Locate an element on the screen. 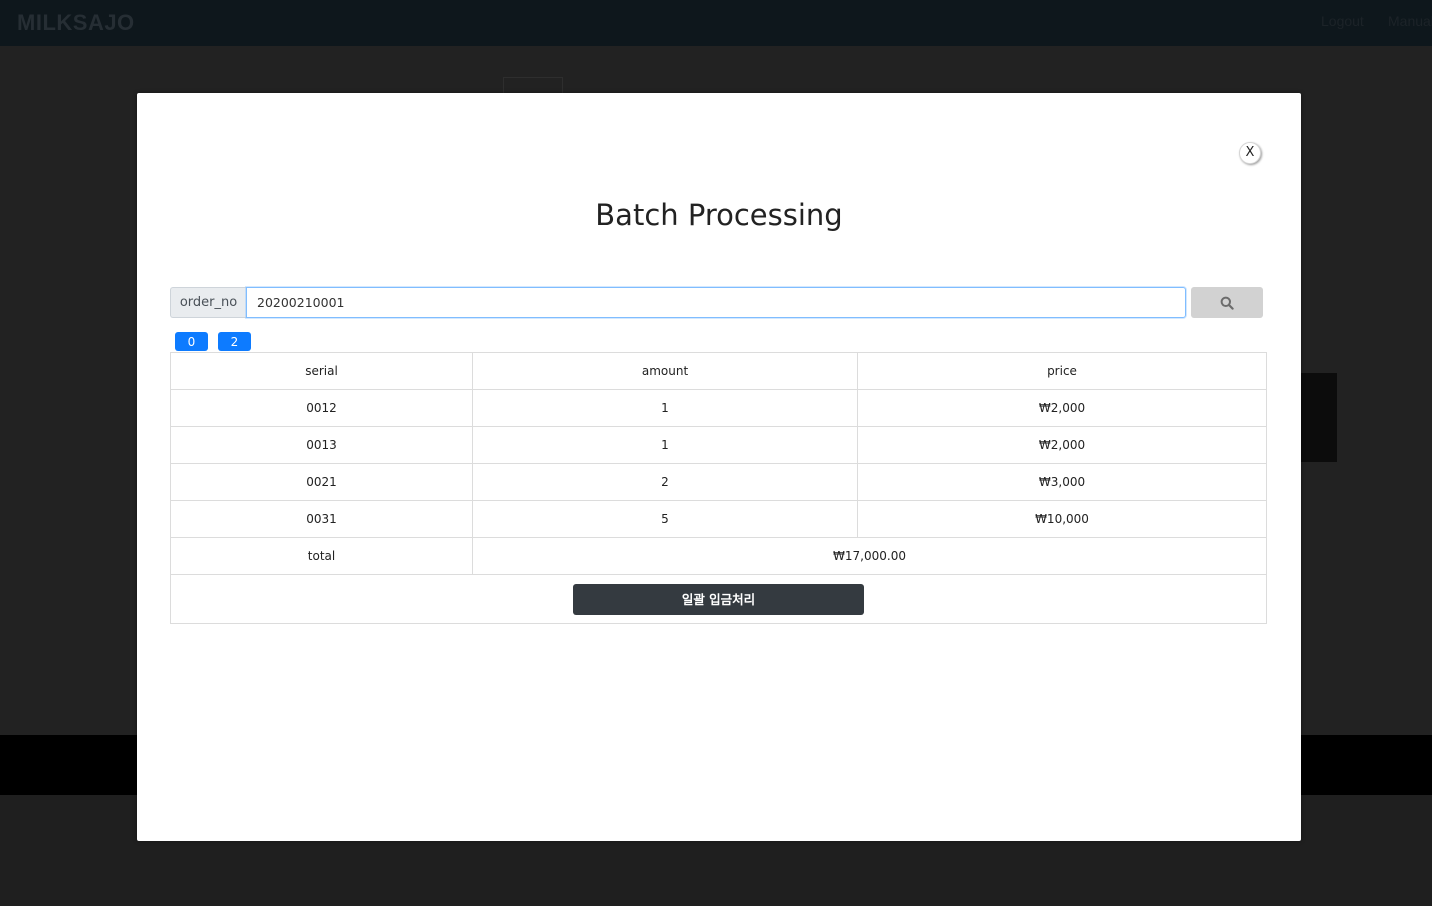  table-header-row: serial amount price is located at coordinates (718, 371).